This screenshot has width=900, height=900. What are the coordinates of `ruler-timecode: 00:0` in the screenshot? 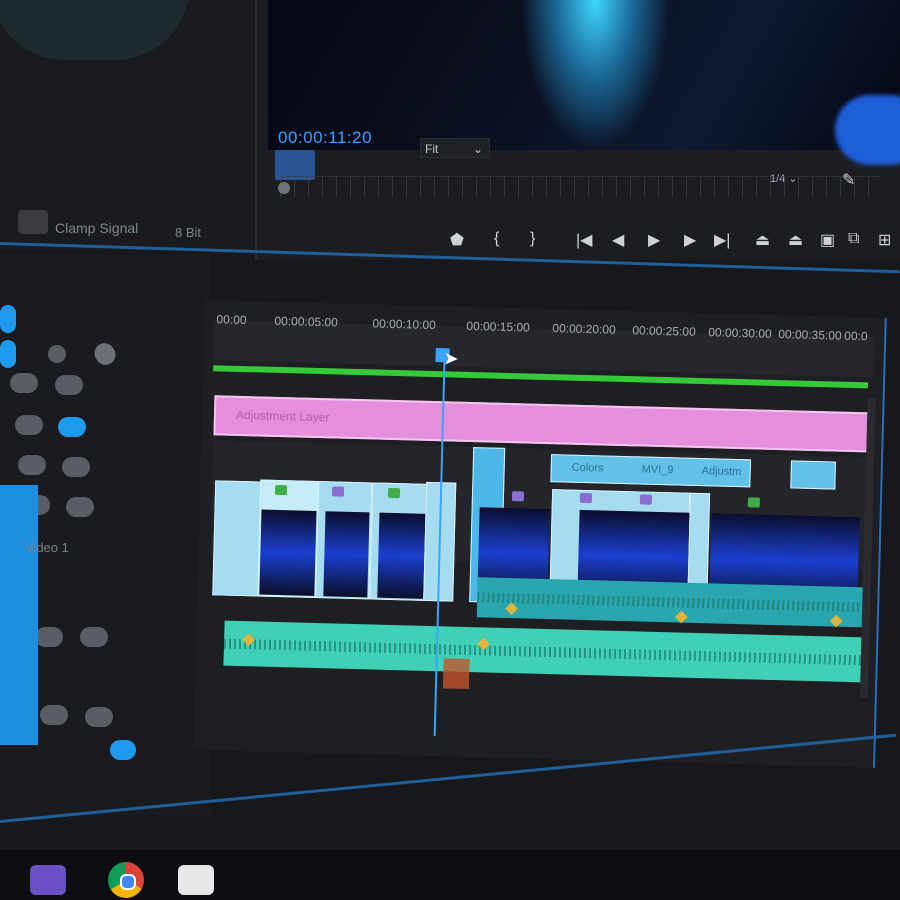 It's located at (856, 336).